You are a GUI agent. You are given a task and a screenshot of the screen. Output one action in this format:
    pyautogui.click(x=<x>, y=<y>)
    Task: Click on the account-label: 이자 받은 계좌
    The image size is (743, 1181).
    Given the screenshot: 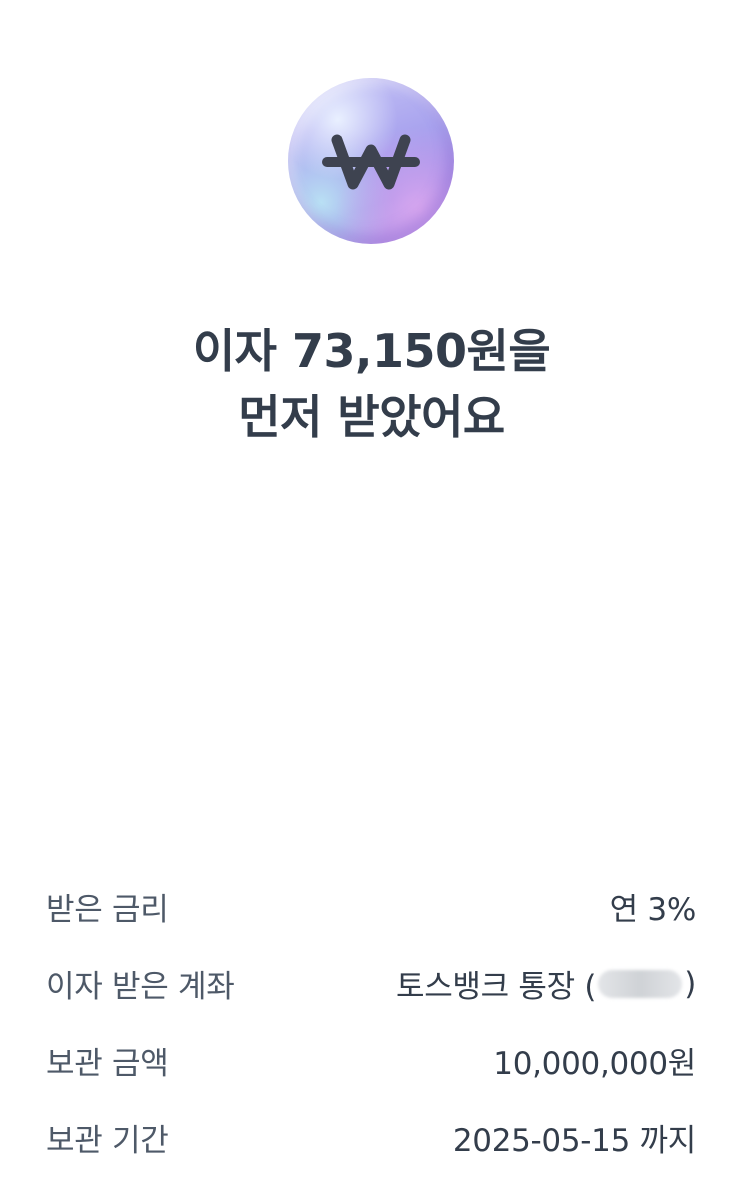 What is the action you would take?
    pyautogui.click(x=140, y=987)
    